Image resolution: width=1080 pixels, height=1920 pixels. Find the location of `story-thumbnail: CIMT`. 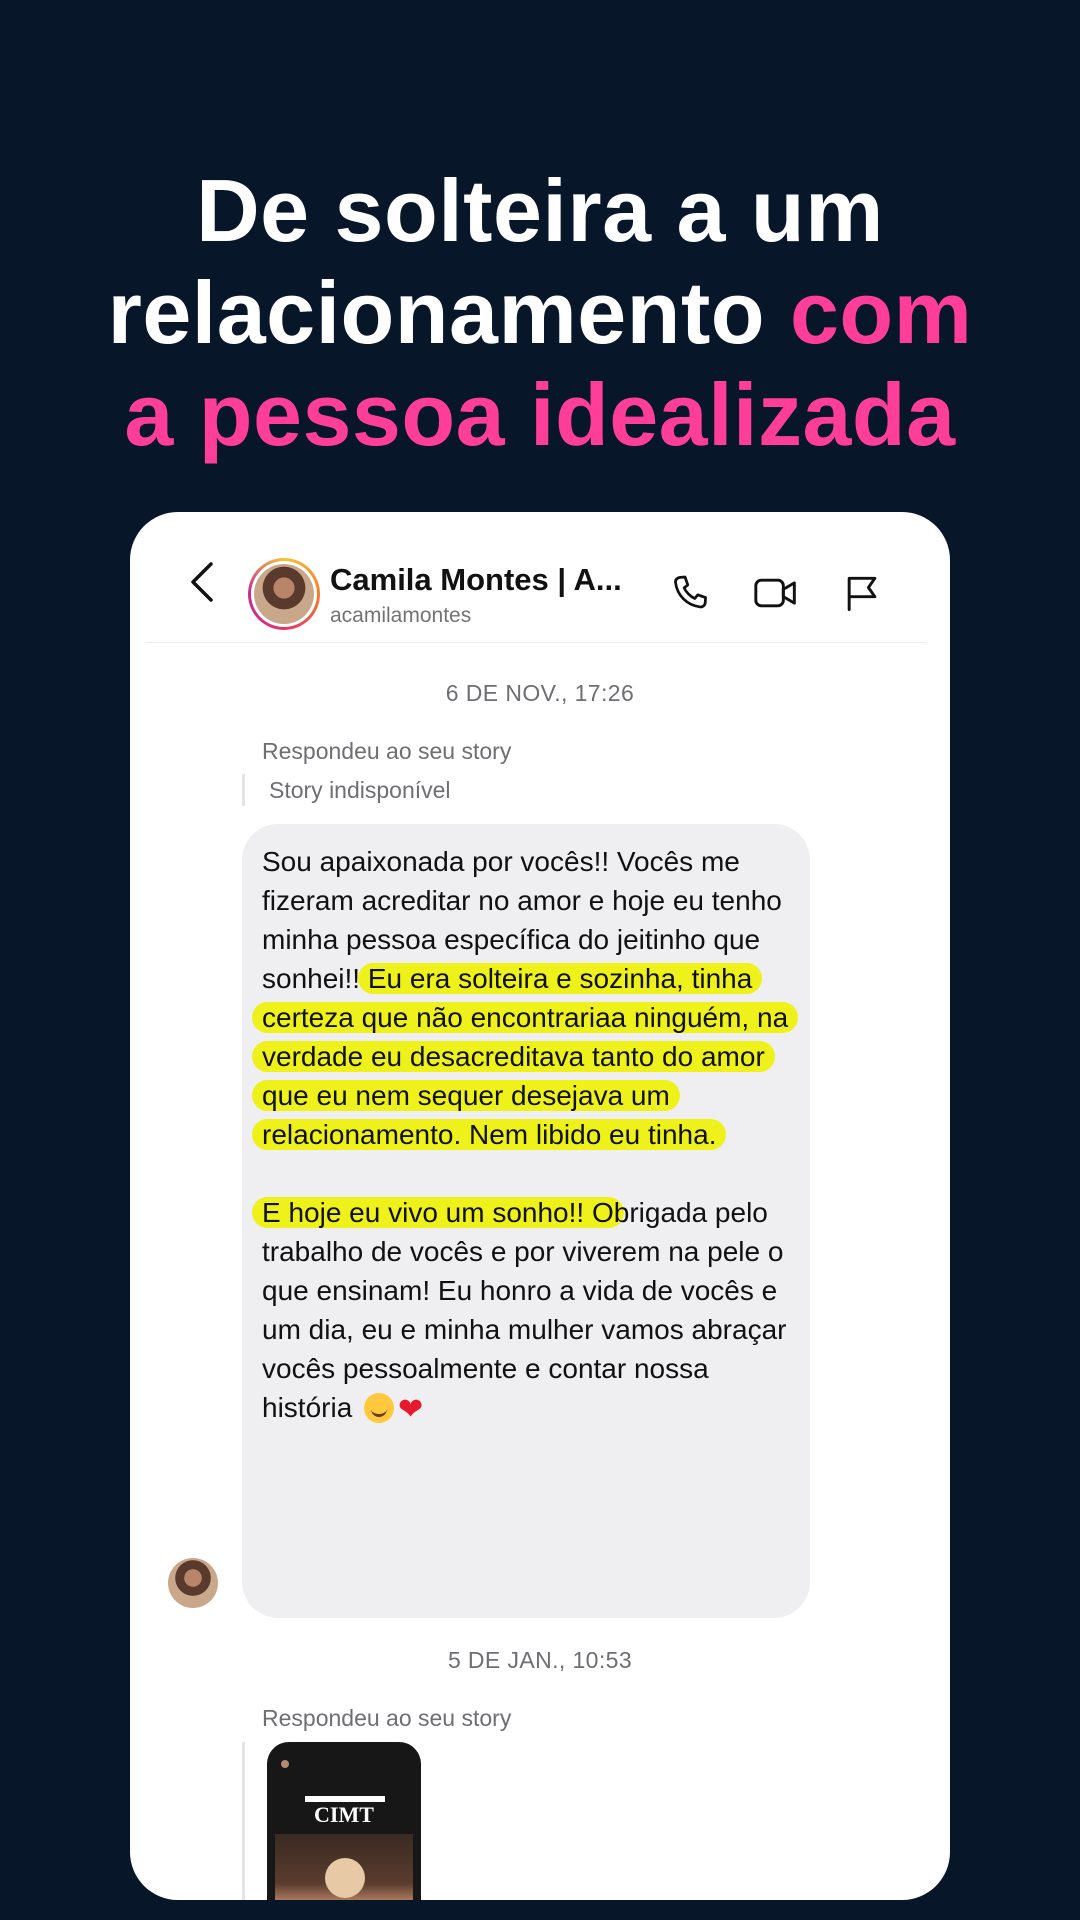

story-thumbnail: CIMT is located at coordinates (344, 1821).